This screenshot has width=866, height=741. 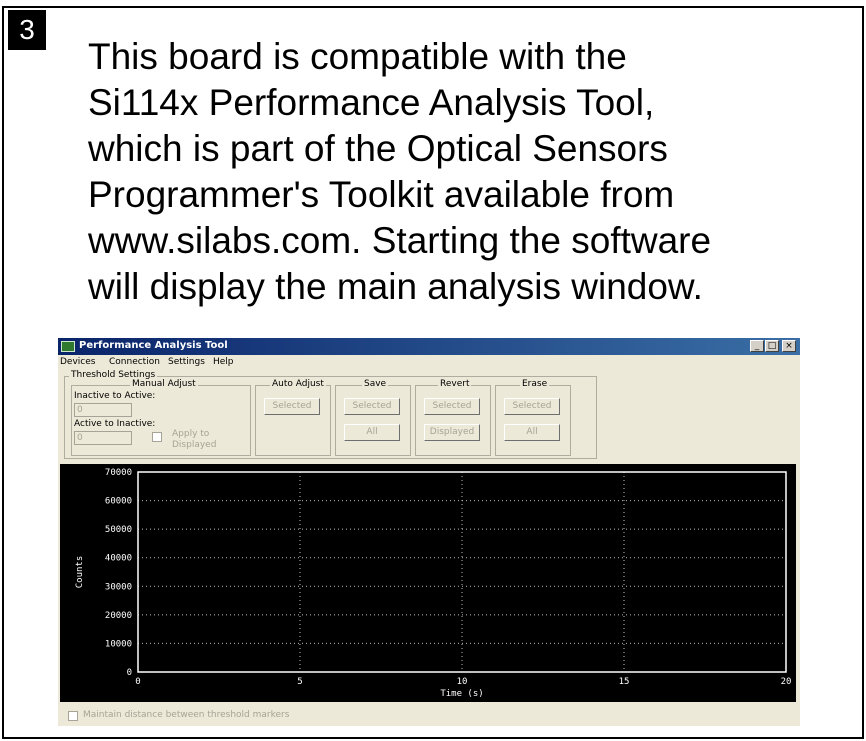 What do you see at coordinates (103, 438) in the screenshot?
I see `active-to-inactive-field: 0` at bounding box center [103, 438].